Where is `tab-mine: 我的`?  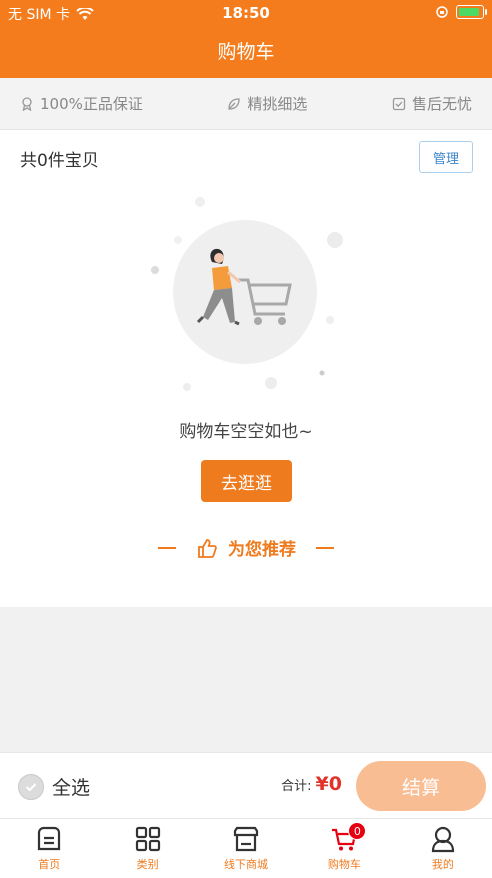
tab-mine: 我的 is located at coordinates (443, 848).